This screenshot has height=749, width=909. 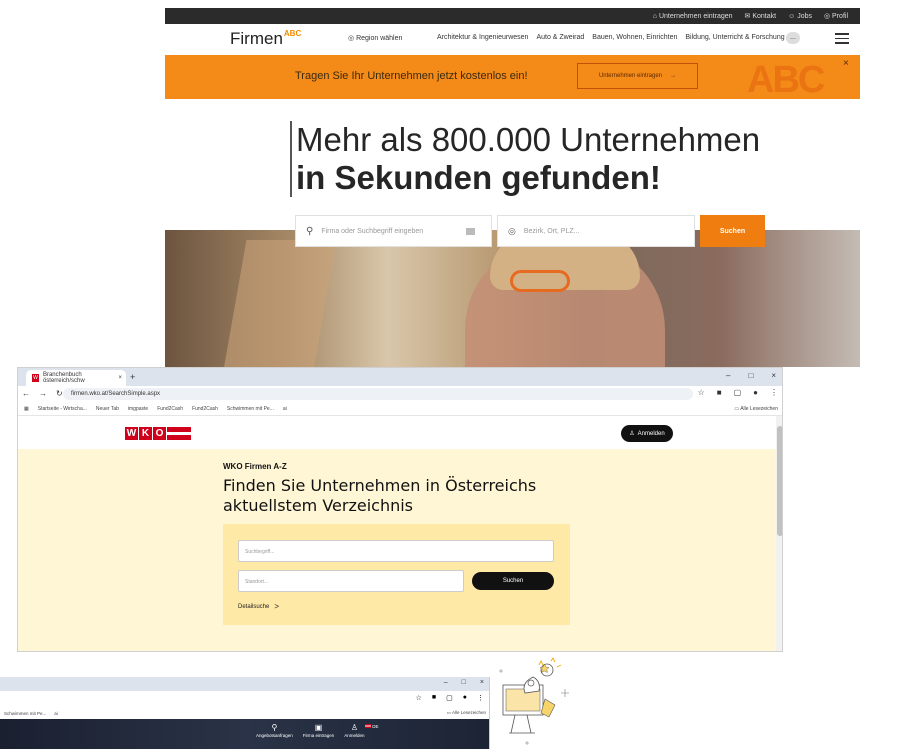 What do you see at coordinates (393, 231) in the screenshot?
I see `company-search-input: ⚲ Firma oder Suchbegriff eingeben` at bounding box center [393, 231].